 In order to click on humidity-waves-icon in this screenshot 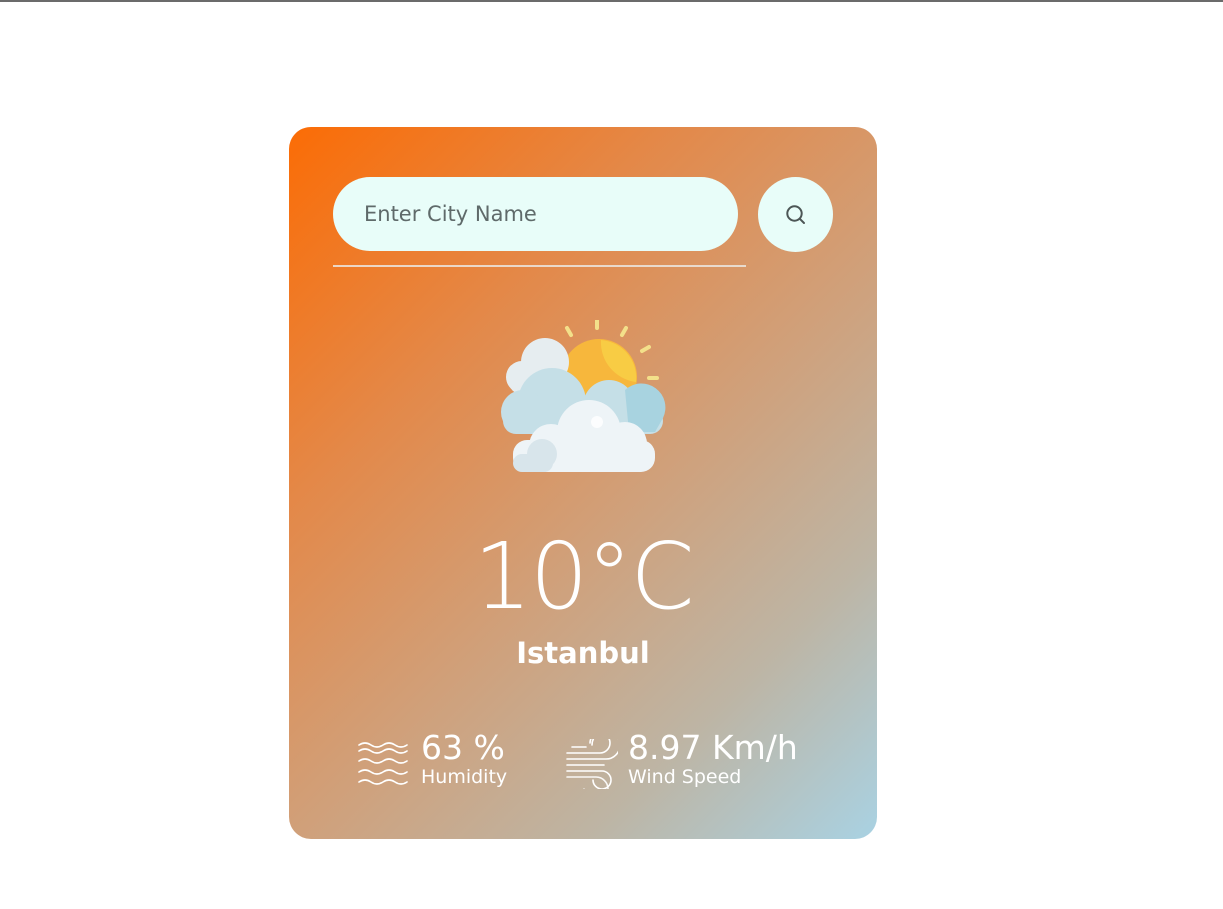, I will do `click(383, 763)`.